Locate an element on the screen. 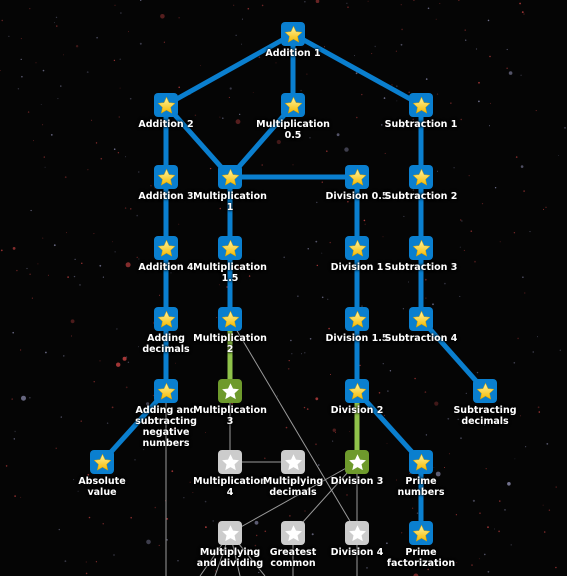 The height and width of the screenshot is (576, 567). exercise-label-line: numbers is located at coordinates (421, 492).